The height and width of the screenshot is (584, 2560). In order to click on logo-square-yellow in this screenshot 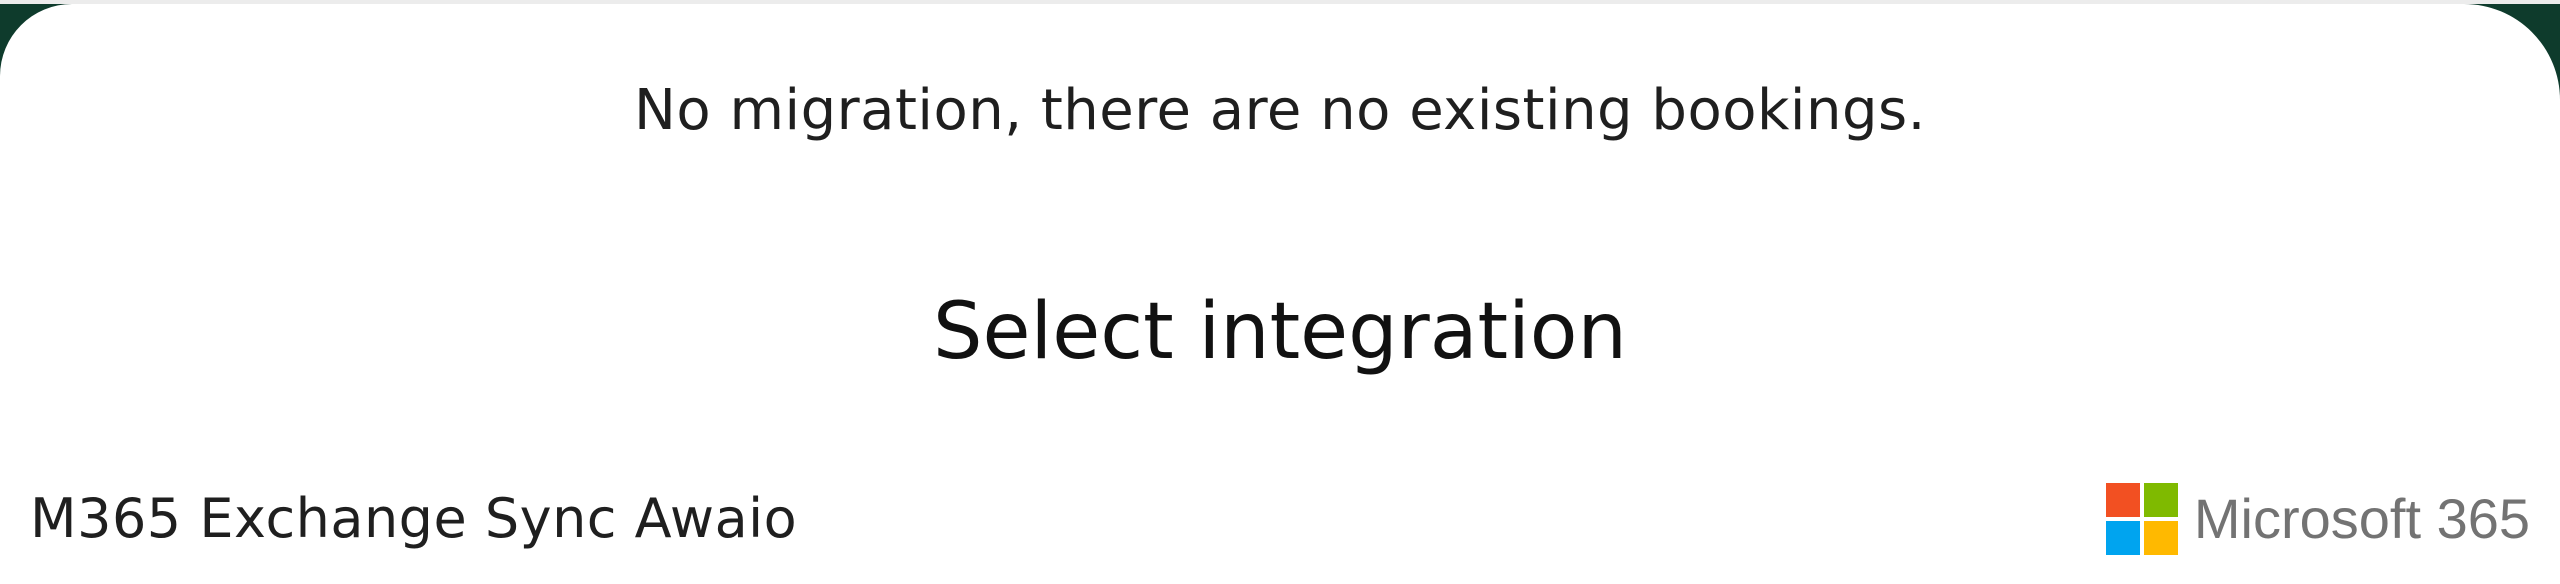, I will do `click(2160, 538)`.